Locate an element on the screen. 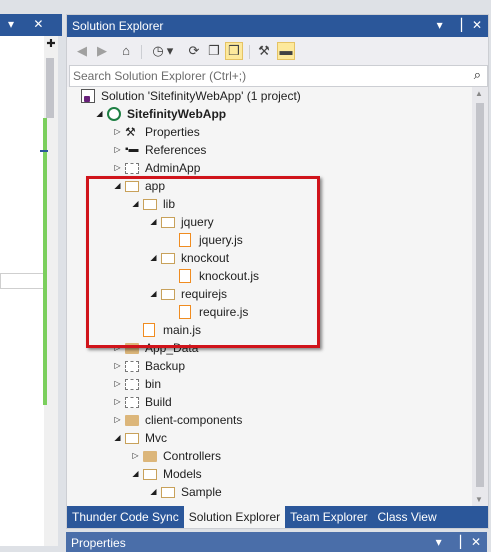  properties-pin-icon: ▕ is located at coordinates (456, 542).